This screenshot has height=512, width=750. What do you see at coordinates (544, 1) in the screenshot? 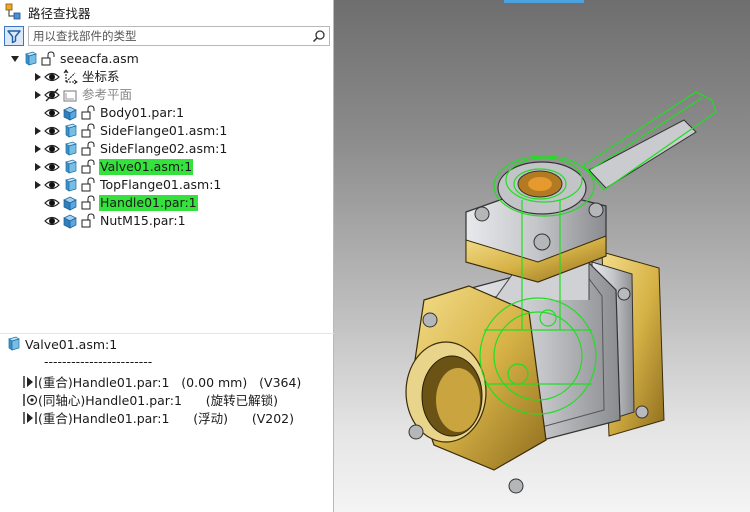
I see `active-window-tab` at bounding box center [544, 1].